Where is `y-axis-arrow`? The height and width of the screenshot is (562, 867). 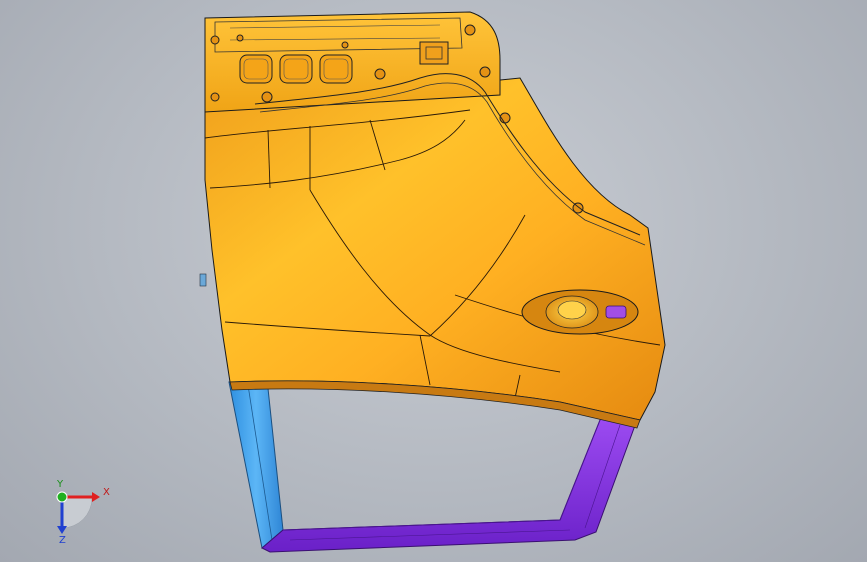 y-axis-arrow is located at coordinates (62, 497).